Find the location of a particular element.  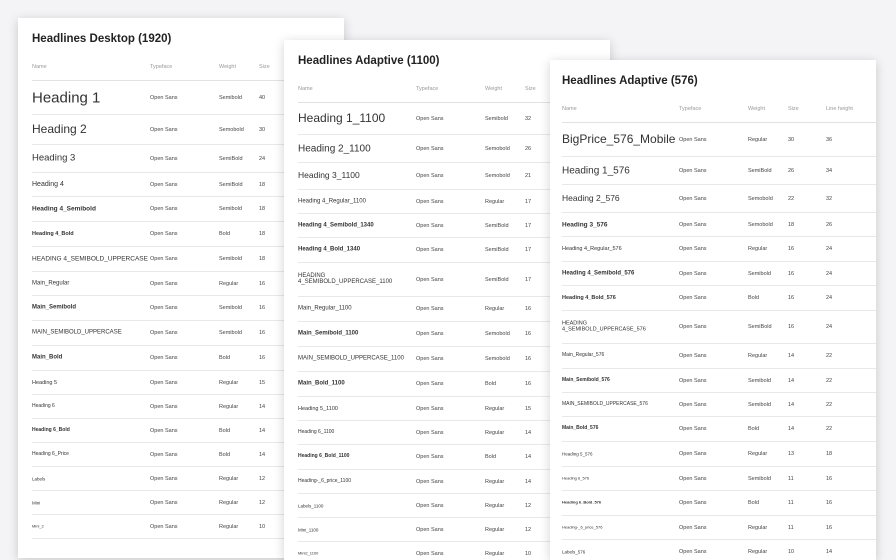

style-name: Heading 1_1100 is located at coordinates (342, 117).